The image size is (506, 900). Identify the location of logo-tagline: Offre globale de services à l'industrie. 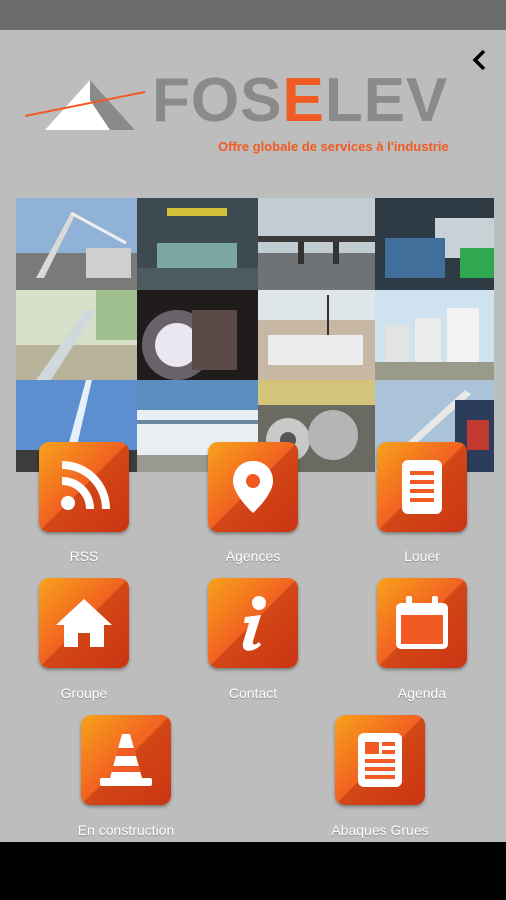
(333, 146).